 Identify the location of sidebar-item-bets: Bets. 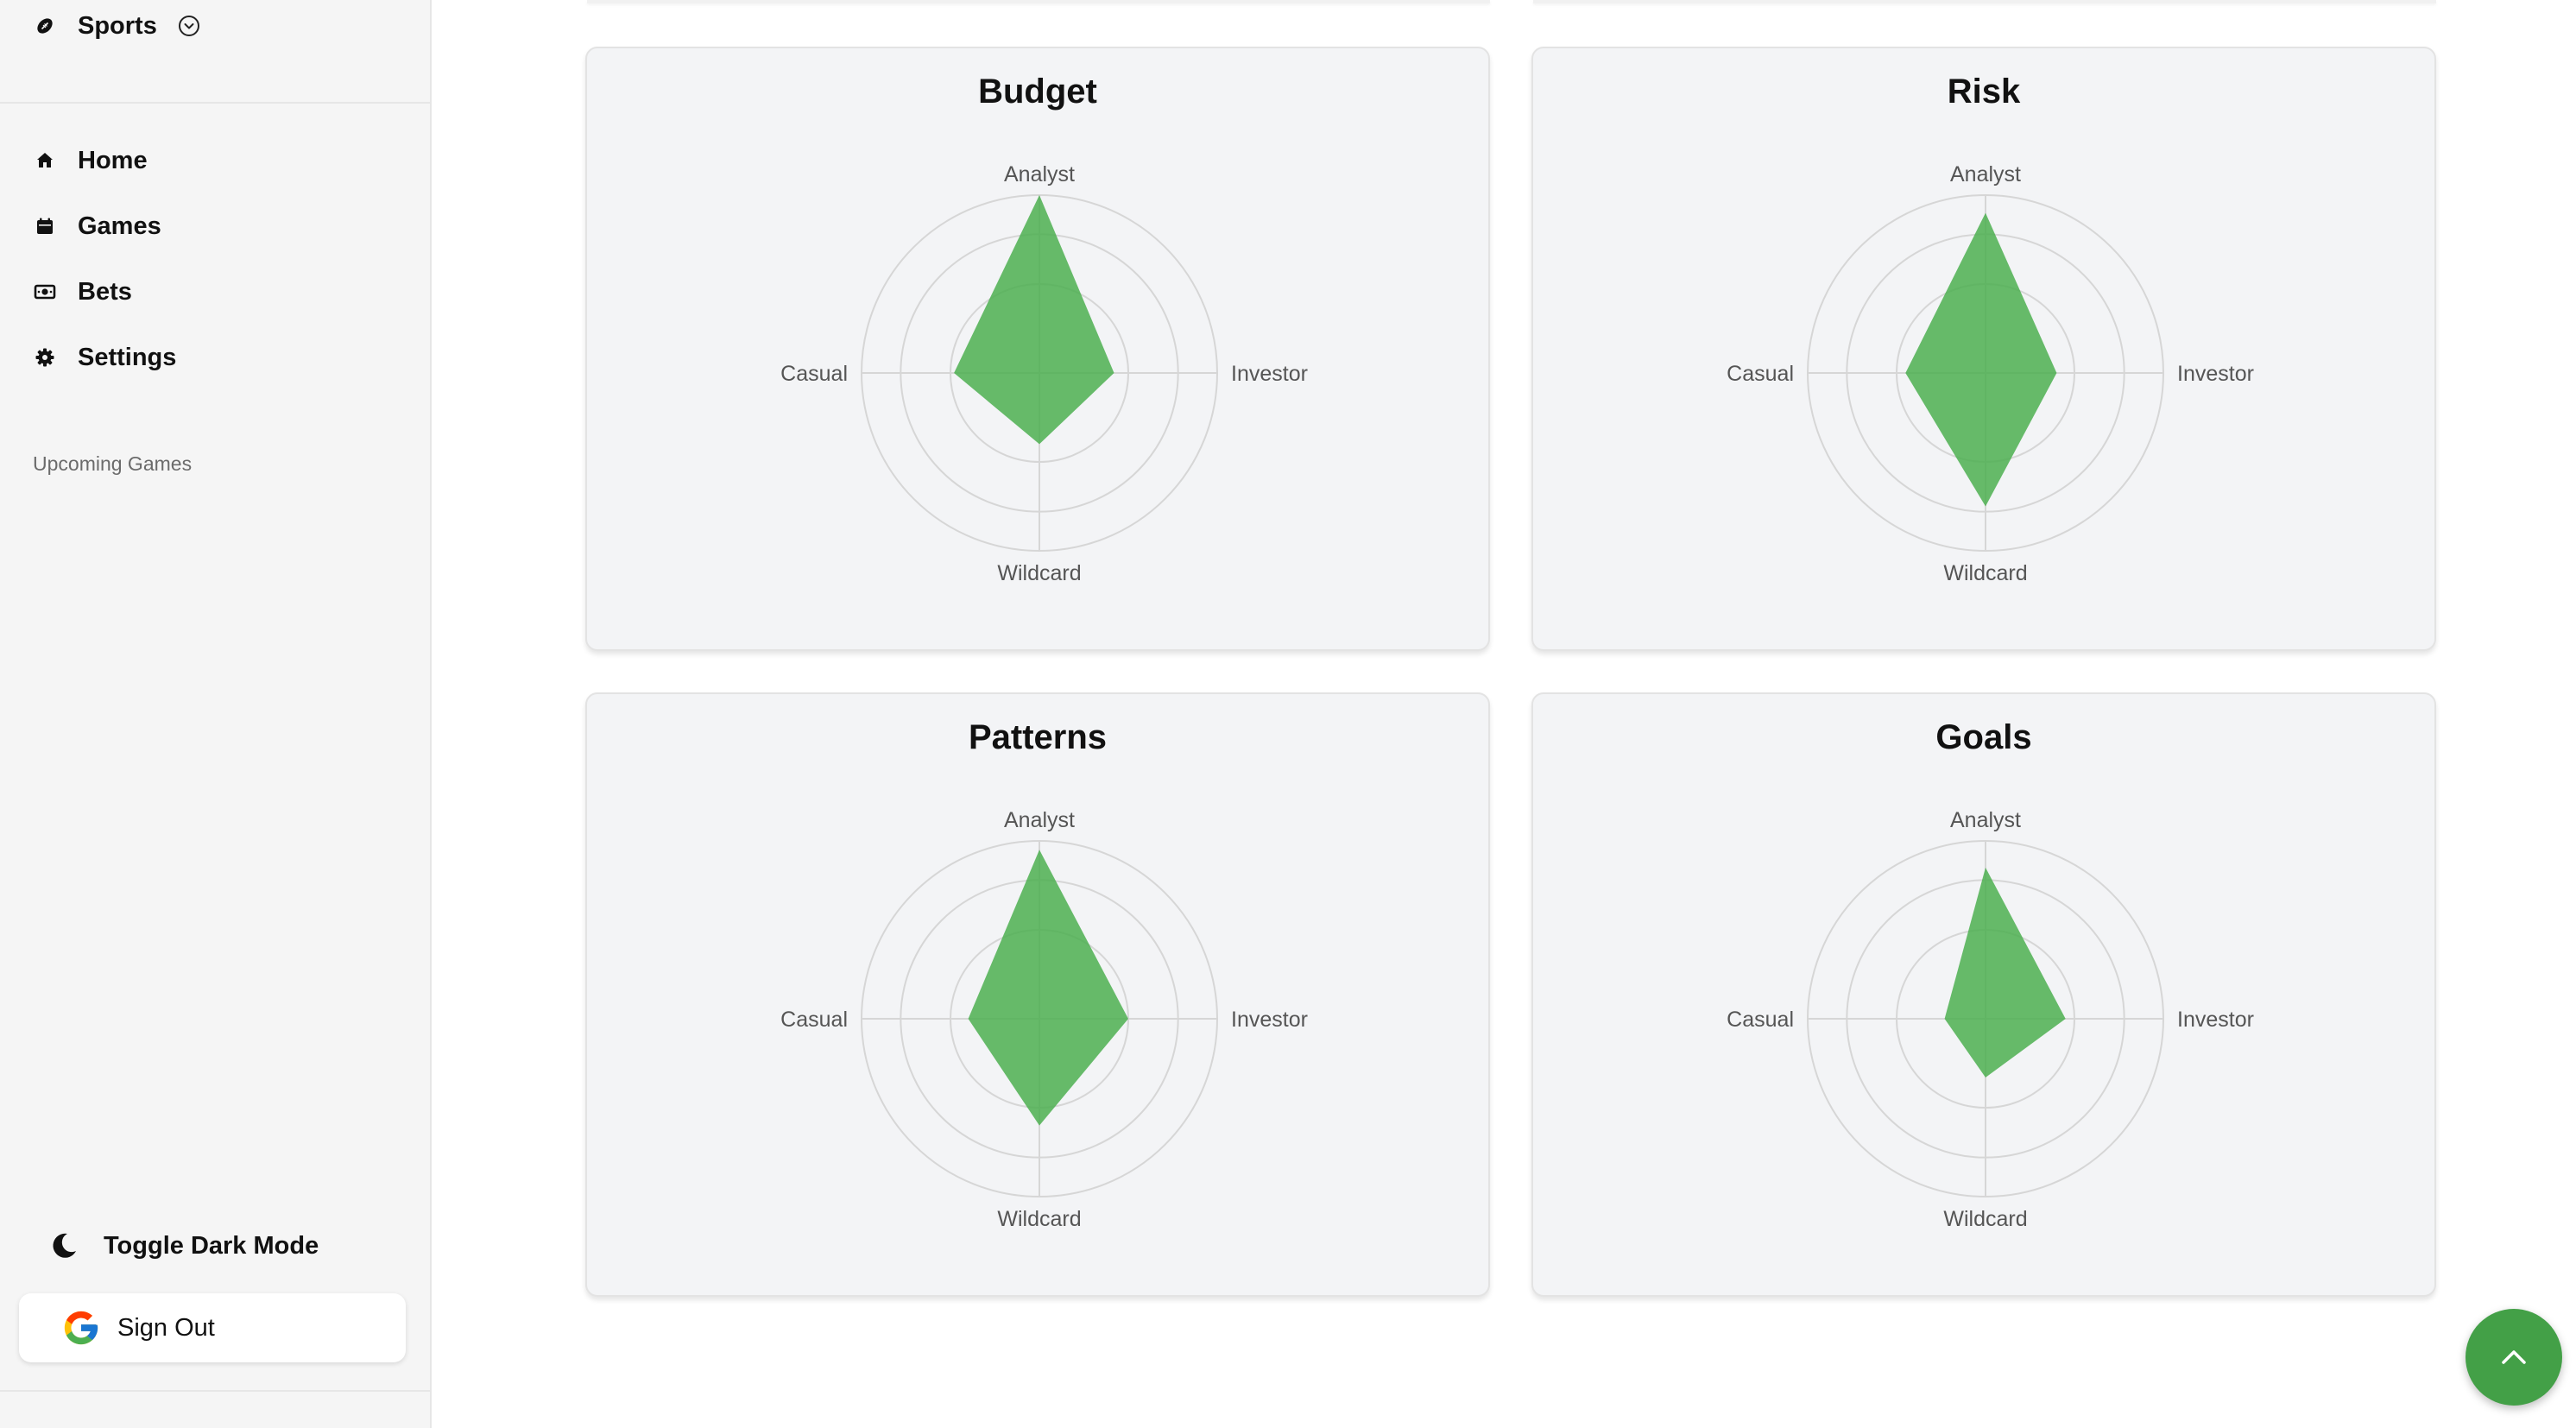
(214, 292).